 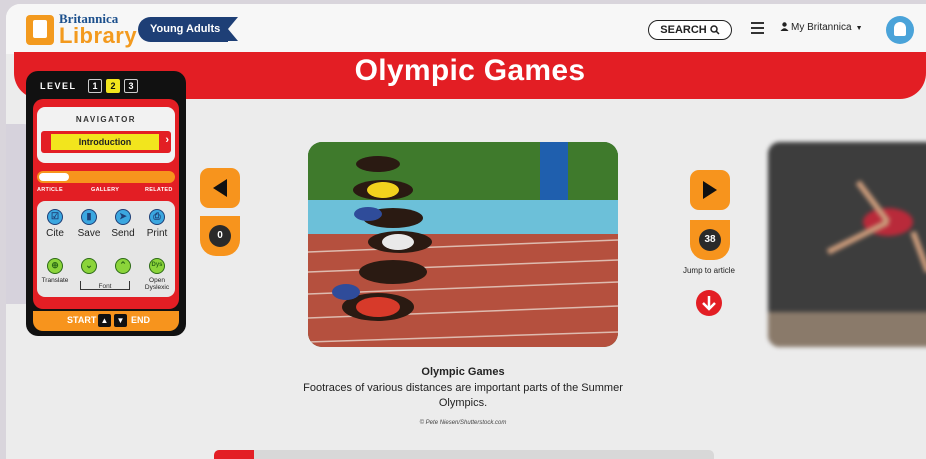 I want to click on prev-arrow-icon, so click(x=220, y=188).